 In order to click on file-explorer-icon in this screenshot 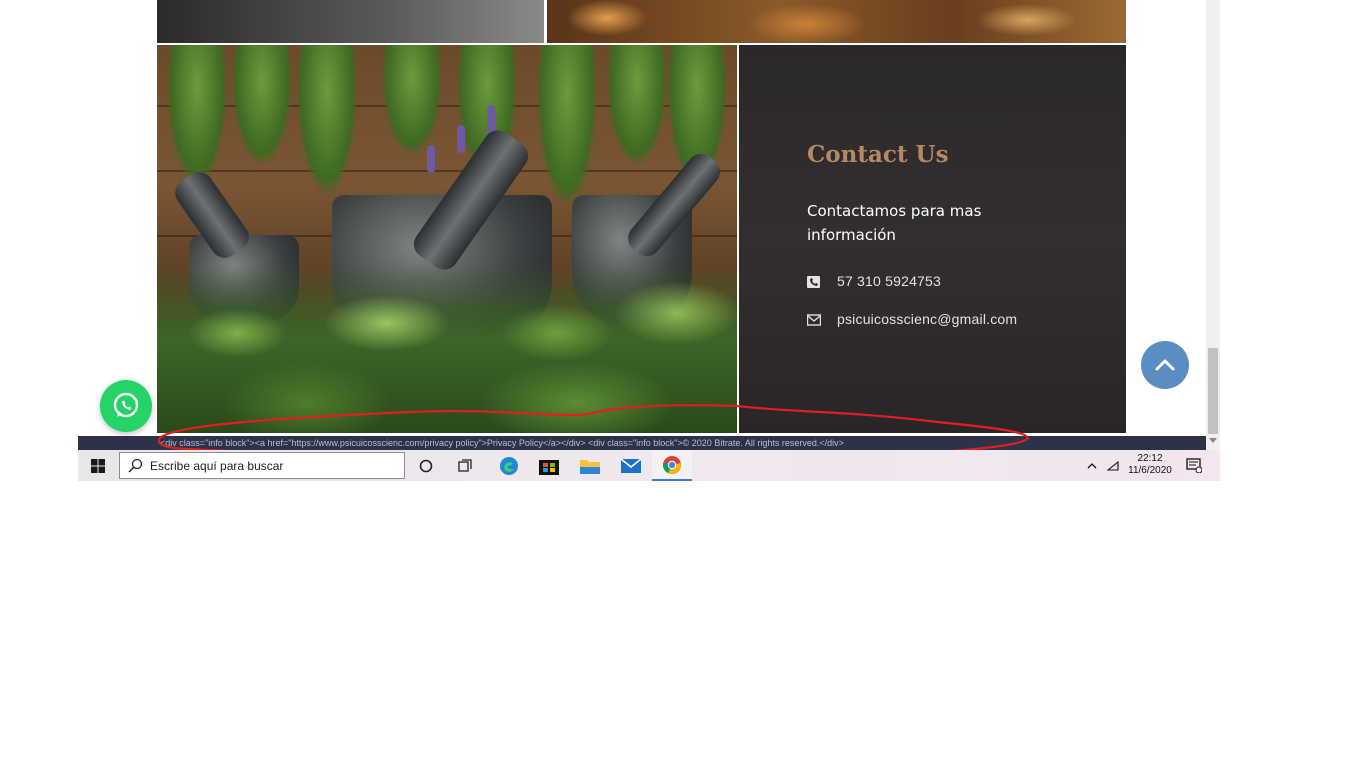, I will do `click(590, 466)`.